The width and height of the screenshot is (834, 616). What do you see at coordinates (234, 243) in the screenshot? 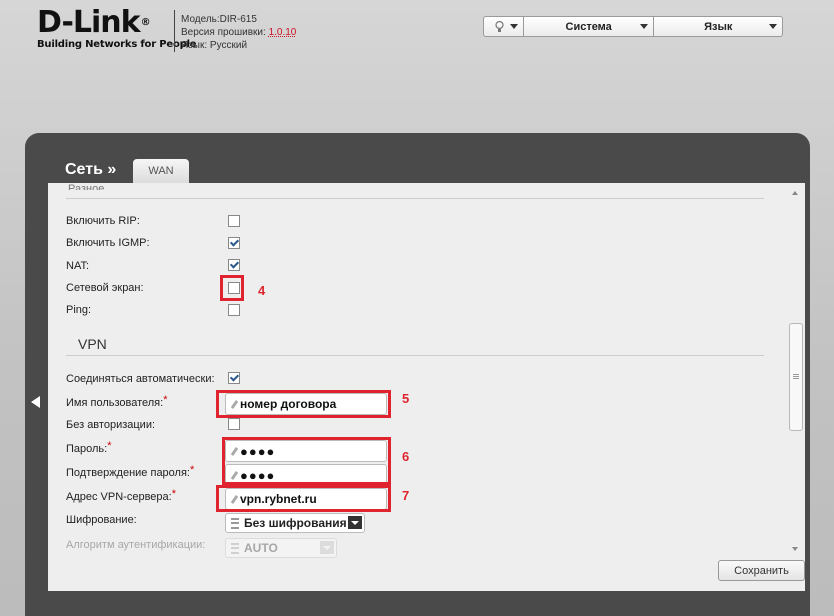
I see `igmp-checkbox` at bounding box center [234, 243].